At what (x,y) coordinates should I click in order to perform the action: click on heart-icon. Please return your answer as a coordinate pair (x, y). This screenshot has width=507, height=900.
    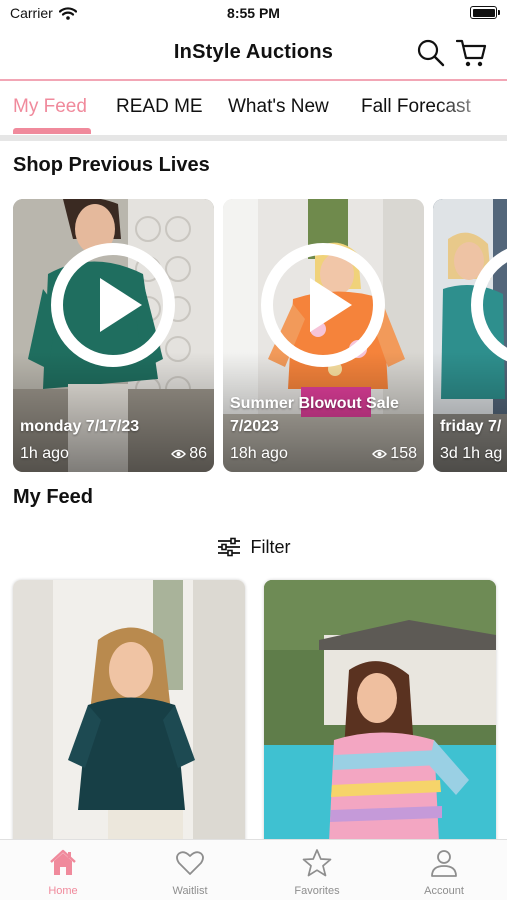
    Looking at the image, I should click on (190, 863).